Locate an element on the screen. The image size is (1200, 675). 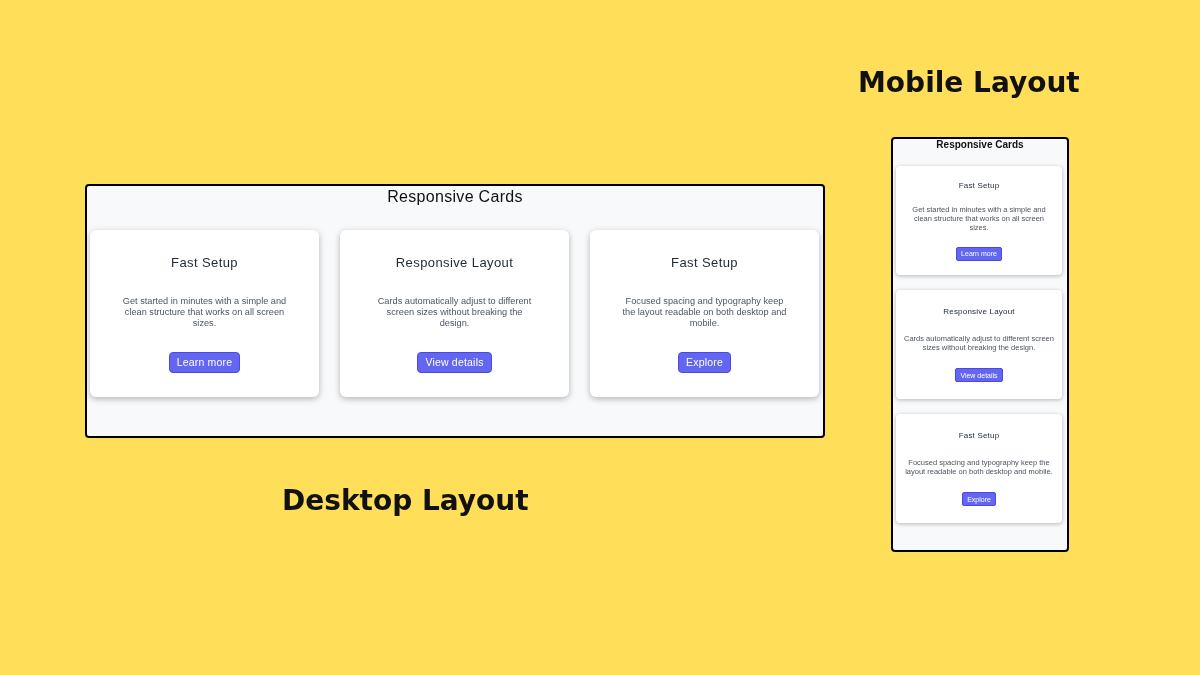
card-button: Explore is located at coordinates (704, 363).